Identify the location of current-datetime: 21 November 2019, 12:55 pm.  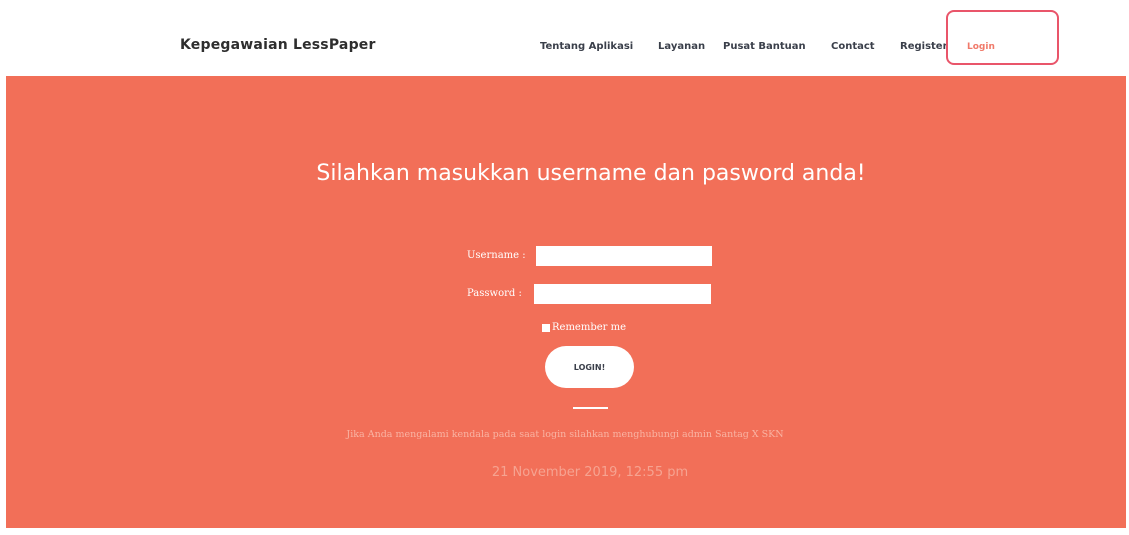
(590, 472).